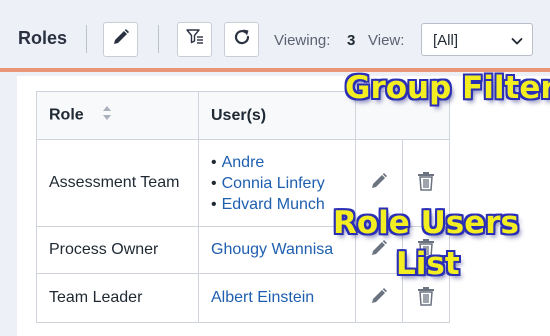  What do you see at coordinates (302, 40) in the screenshot?
I see `viewing-label: Viewing:` at bounding box center [302, 40].